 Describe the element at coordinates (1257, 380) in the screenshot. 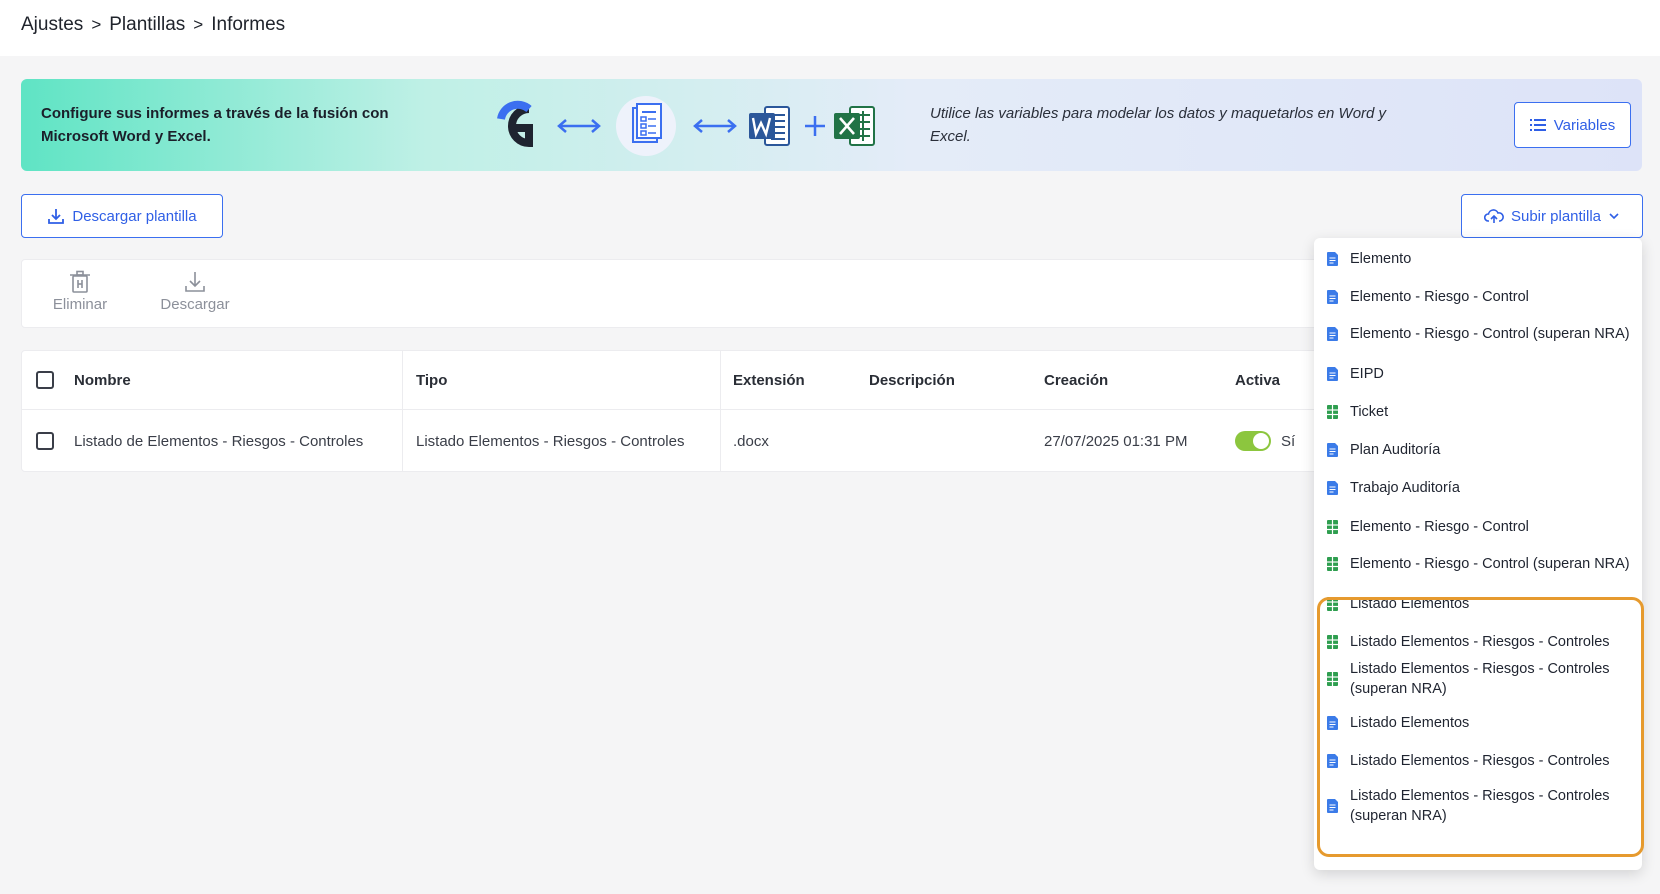

I see `column-header-activa: Activa` at that location.